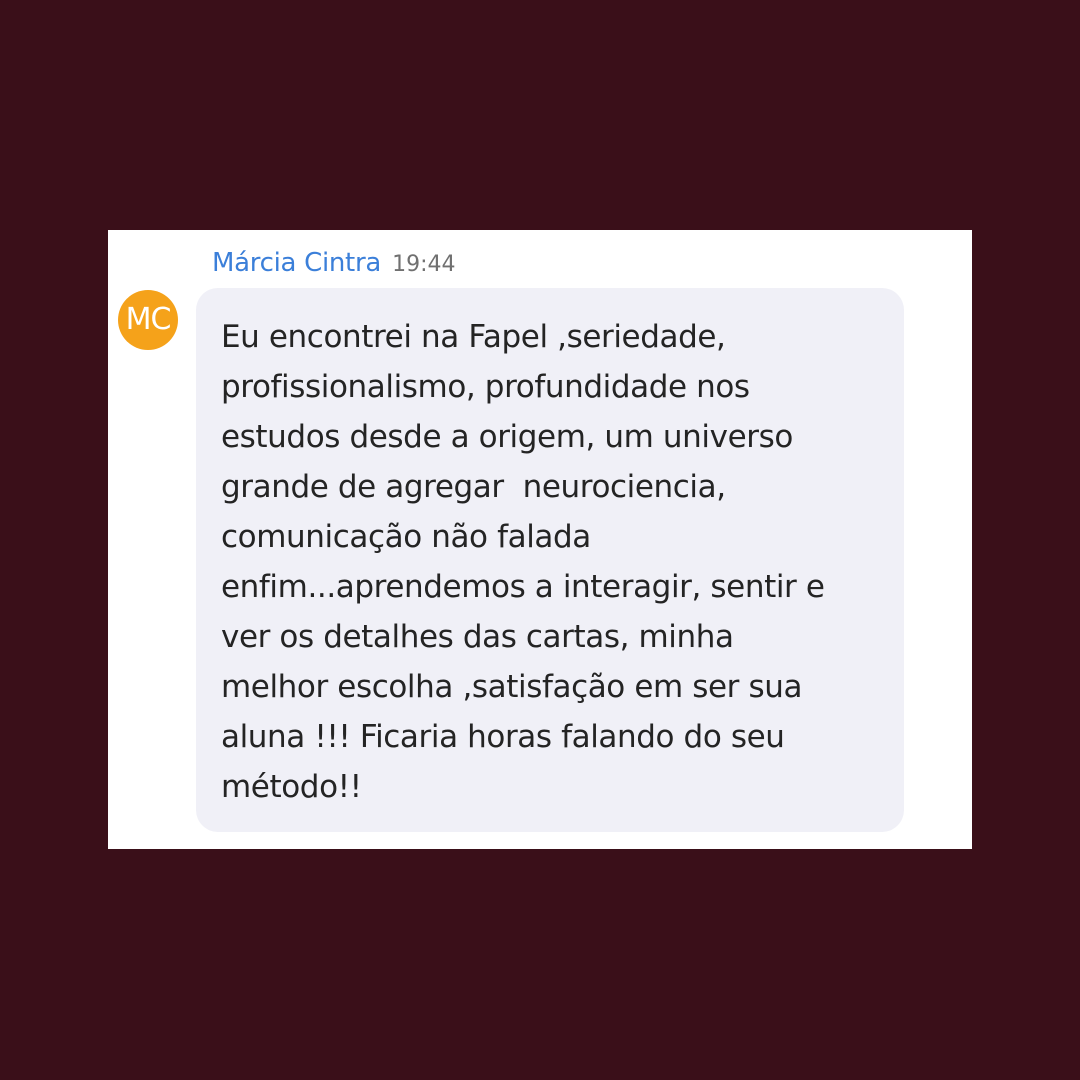  Describe the element at coordinates (424, 264) in the screenshot. I see `message-timestamp: 19:44` at that location.